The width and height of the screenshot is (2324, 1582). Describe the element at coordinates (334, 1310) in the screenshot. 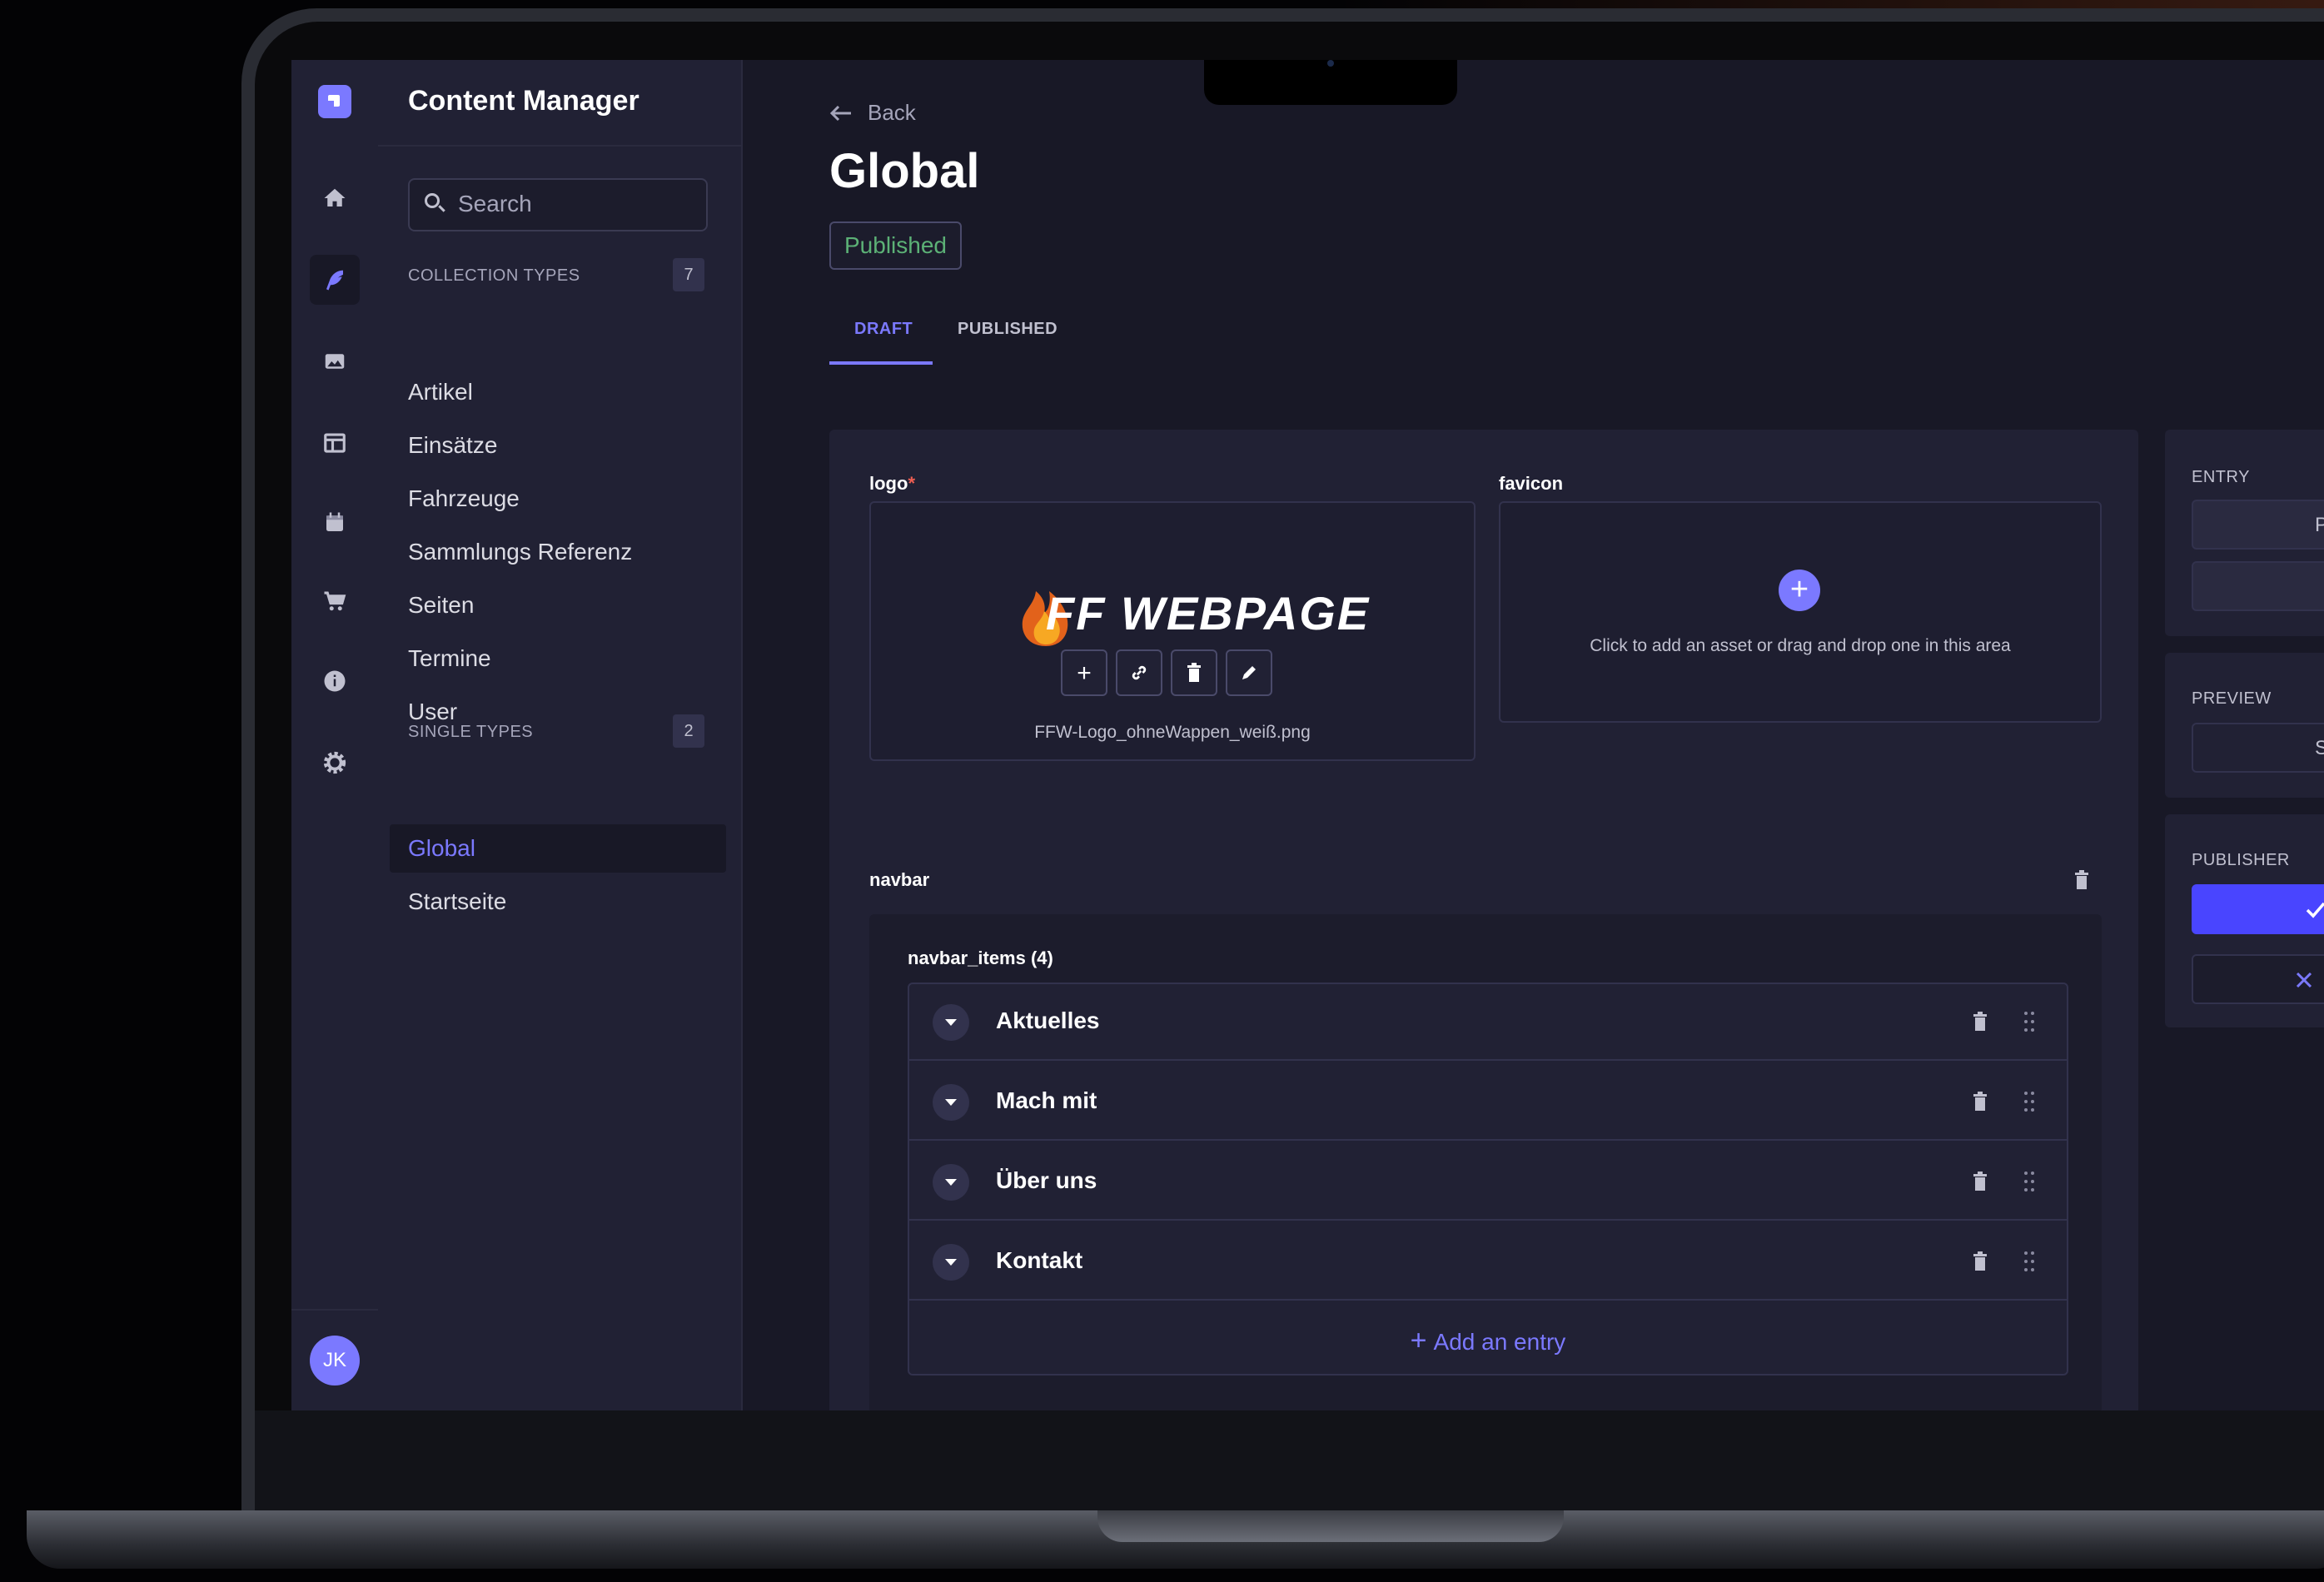

I see `rail-divider` at that location.